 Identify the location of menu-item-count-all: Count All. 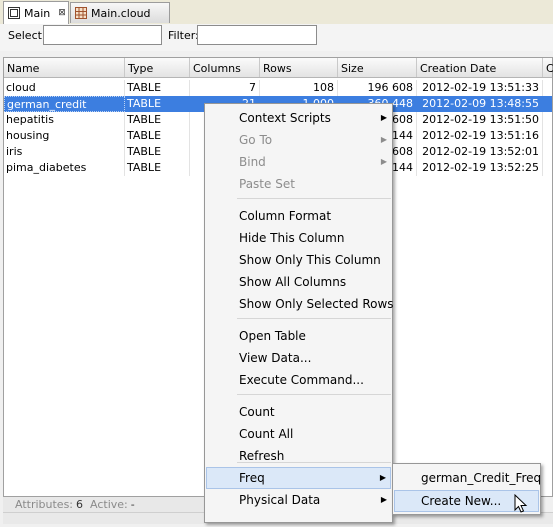
(298, 434).